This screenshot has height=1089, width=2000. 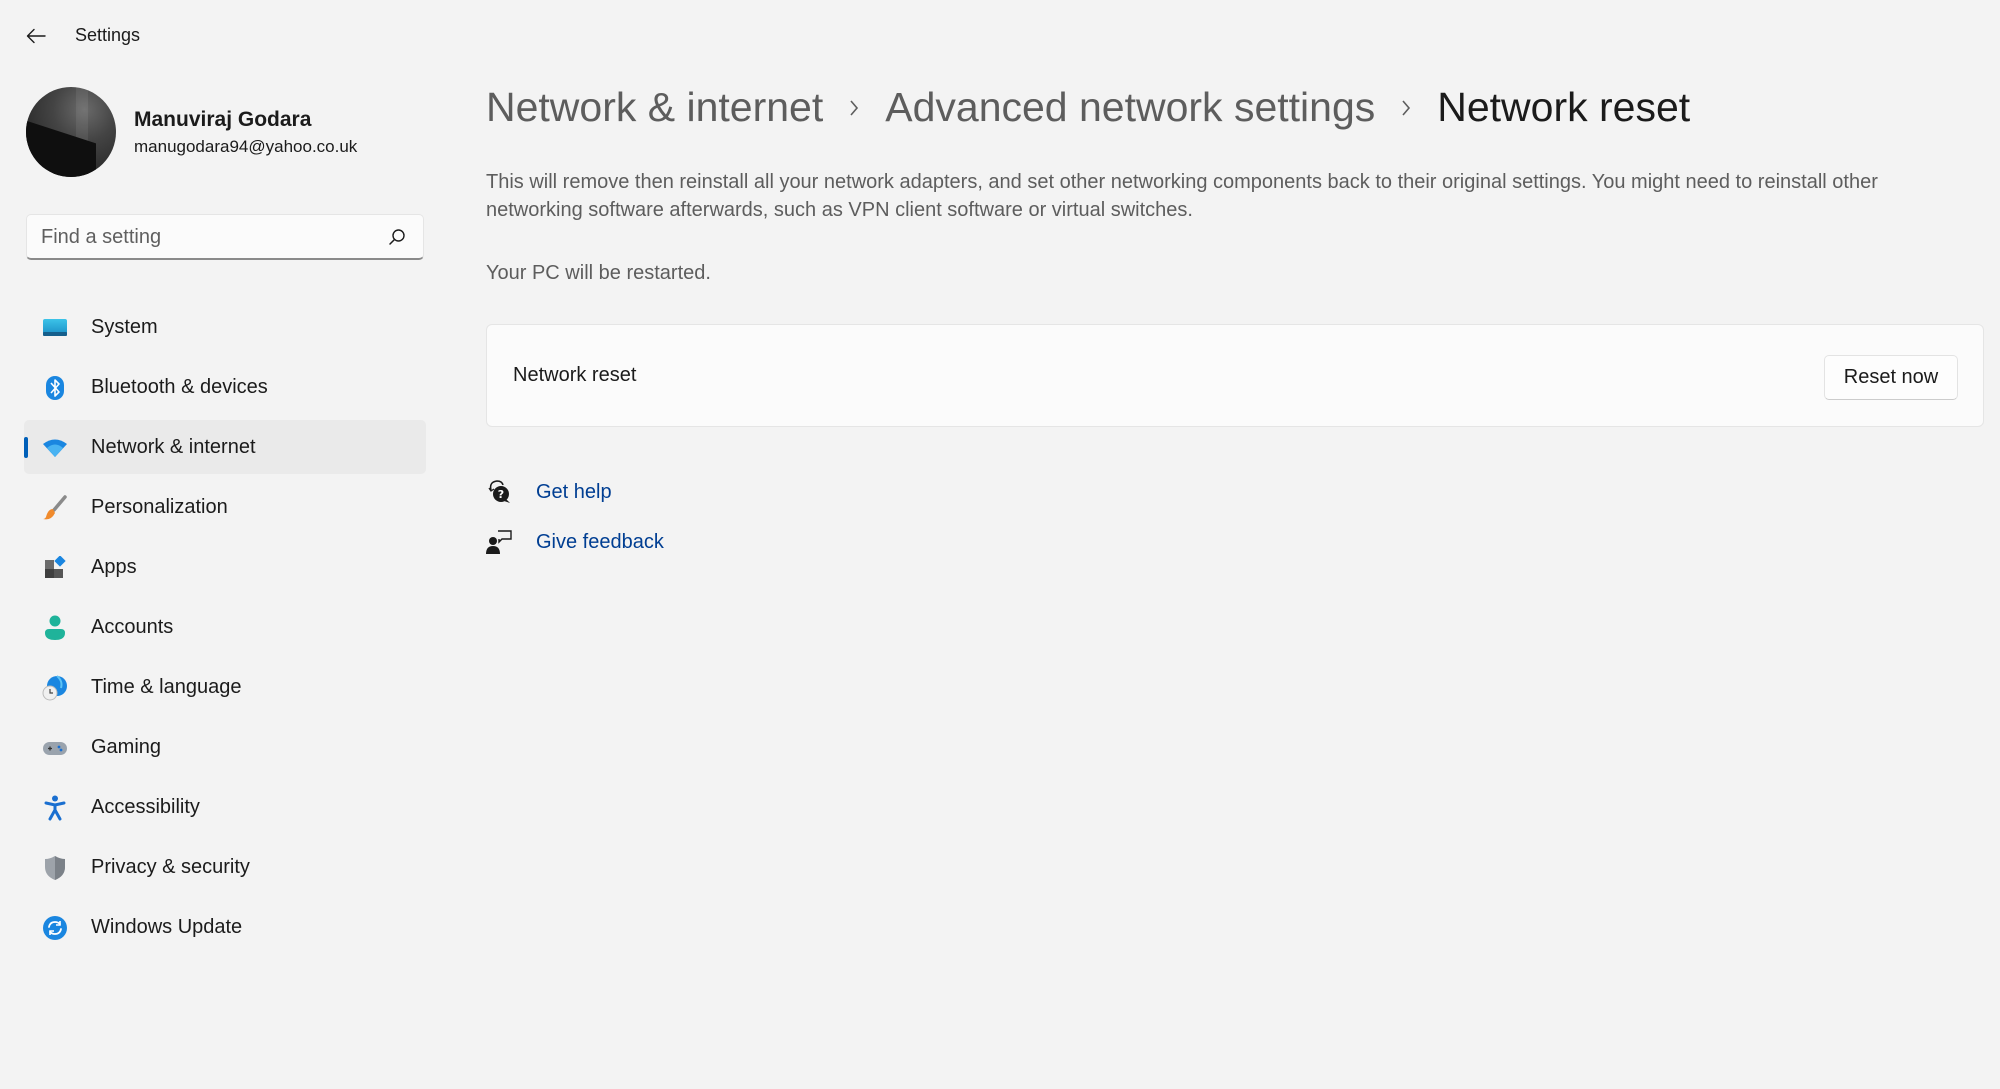 What do you see at coordinates (108, 35) in the screenshot?
I see `app-title: Settings` at bounding box center [108, 35].